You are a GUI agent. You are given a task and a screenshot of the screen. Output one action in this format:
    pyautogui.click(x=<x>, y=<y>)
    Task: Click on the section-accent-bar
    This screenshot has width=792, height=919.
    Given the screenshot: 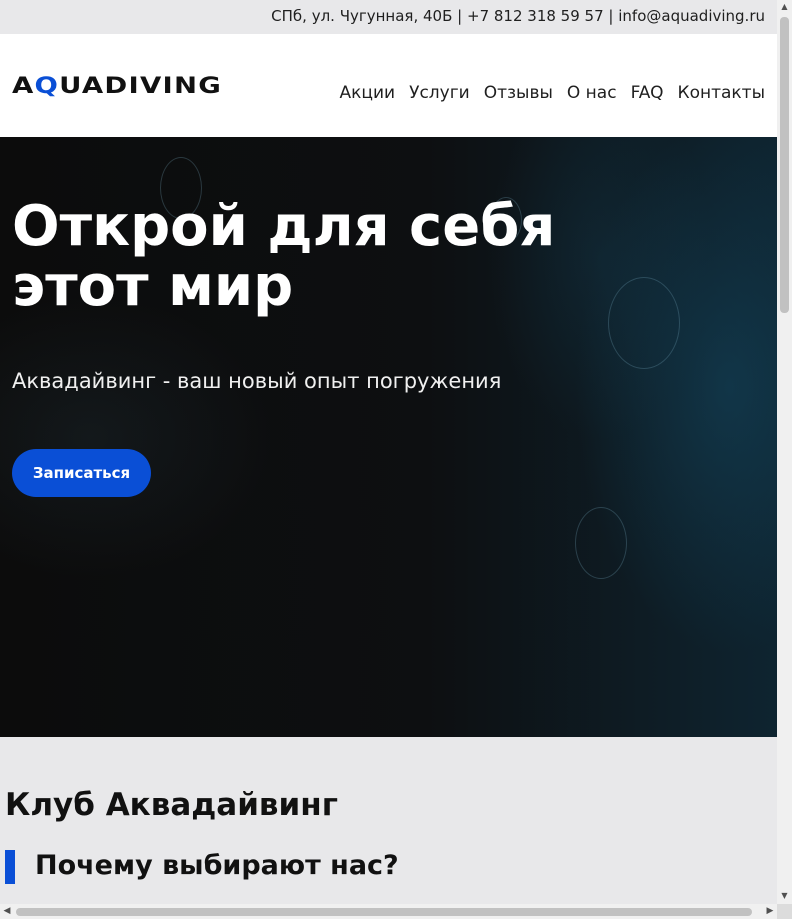 What is the action you would take?
    pyautogui.click(x=10, y=867)
    